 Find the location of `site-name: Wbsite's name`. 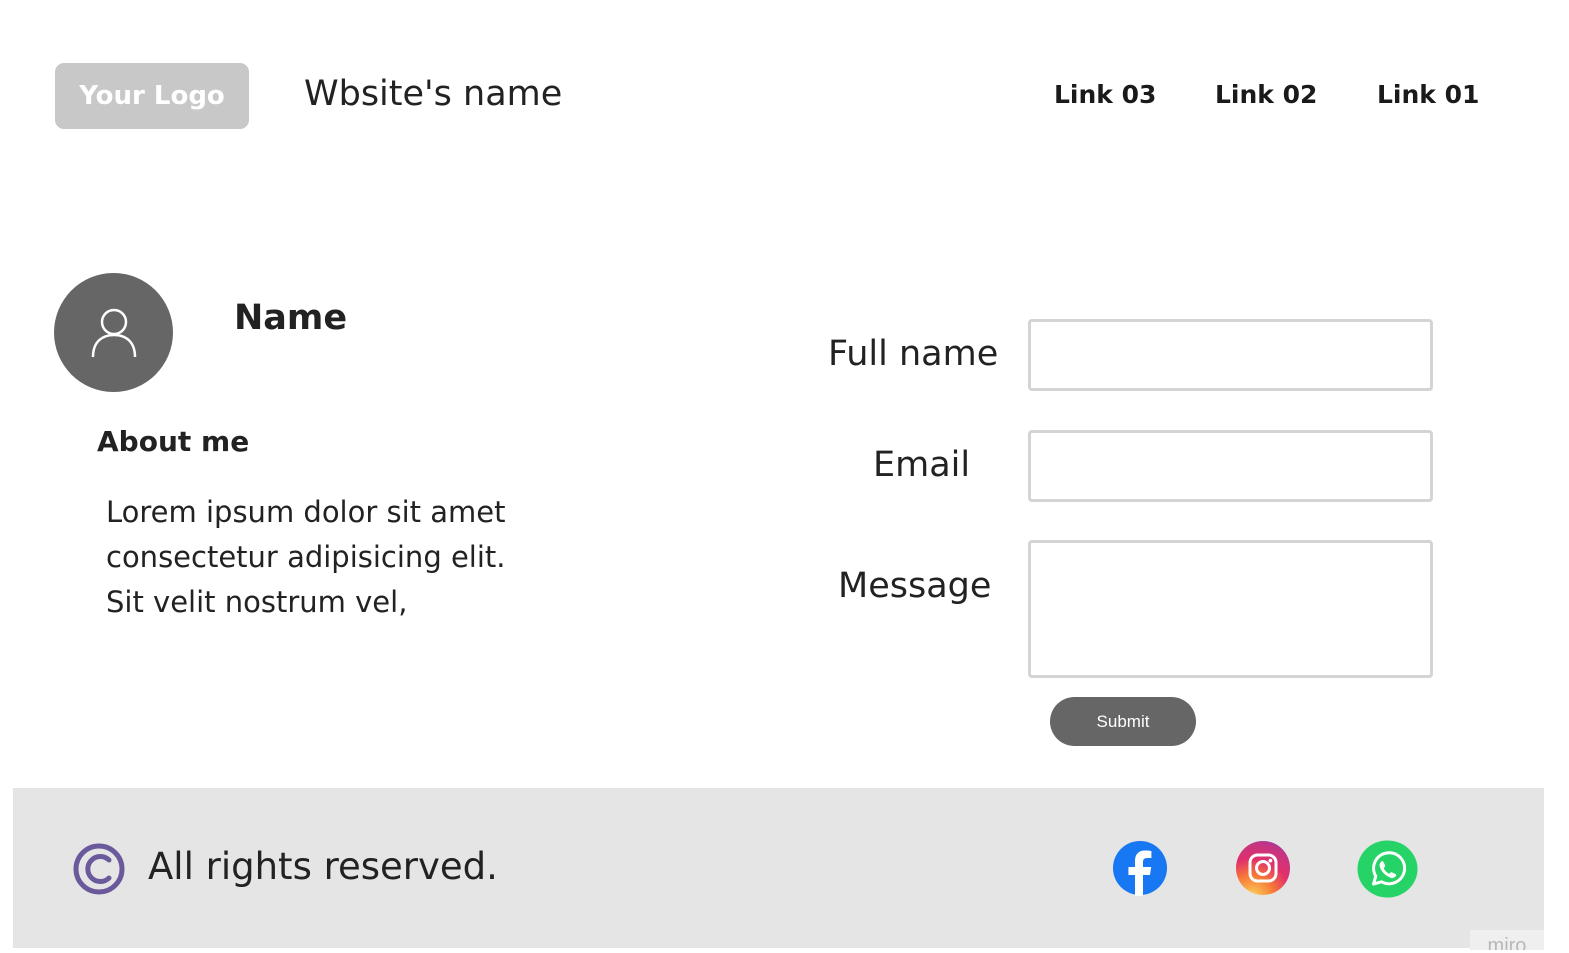

site-name: Wbsite's name is located at coordinates (433, 94).